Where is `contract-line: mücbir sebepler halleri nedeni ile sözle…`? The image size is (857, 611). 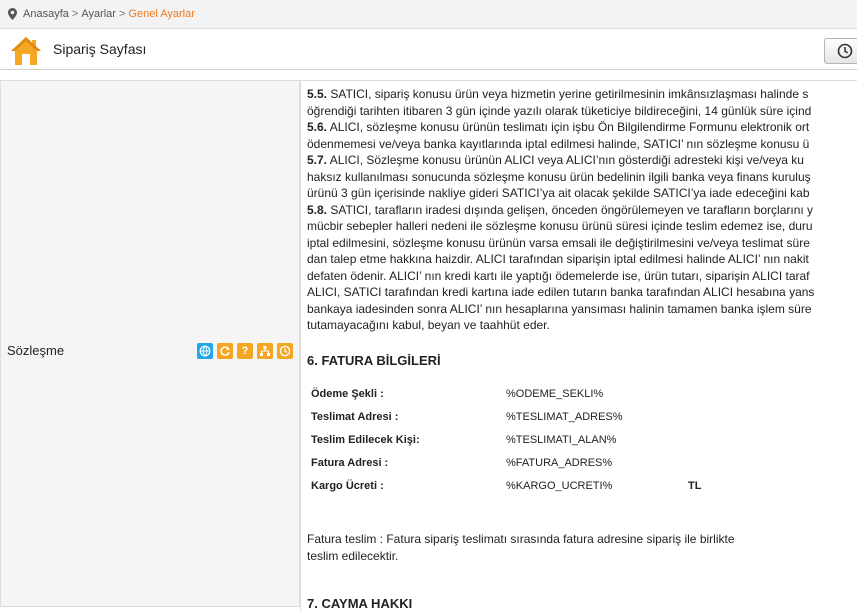
contract-line: mücbir sebepler halleri nedeni ile sözle… is located at coordinates (560, 226).